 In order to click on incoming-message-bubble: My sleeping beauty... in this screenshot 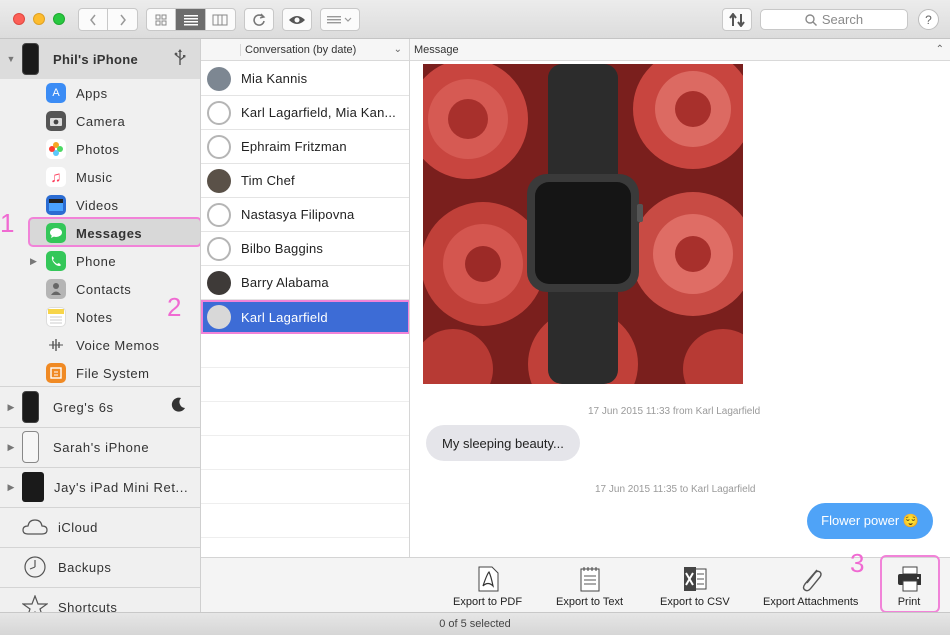, I will do `click(503, 443)`.